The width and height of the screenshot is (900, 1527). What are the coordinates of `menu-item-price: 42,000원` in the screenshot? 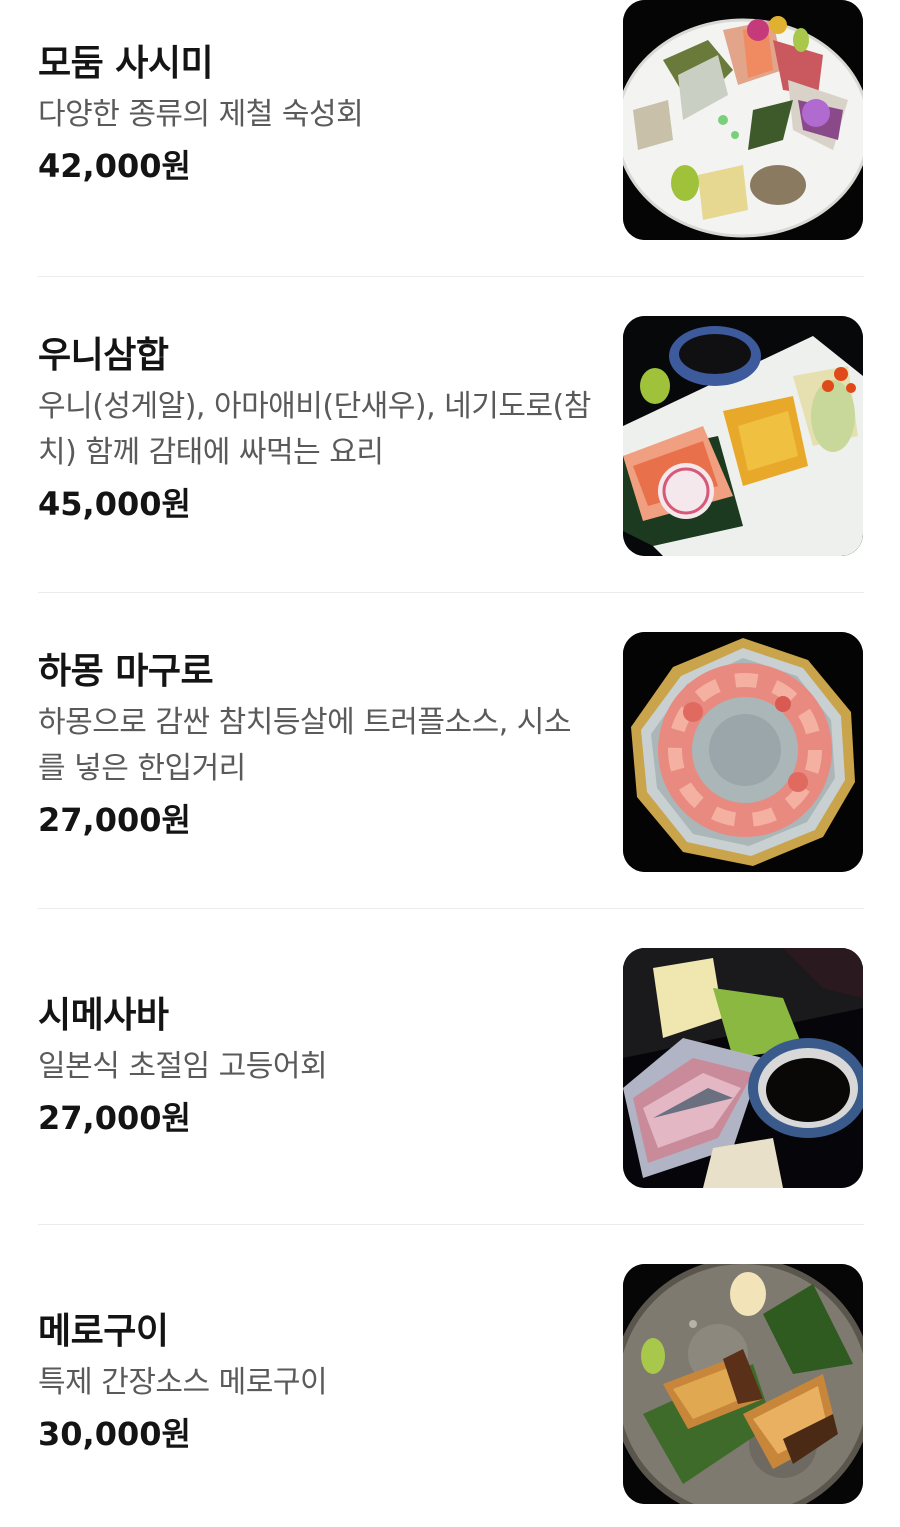 It's located at (114, 166).